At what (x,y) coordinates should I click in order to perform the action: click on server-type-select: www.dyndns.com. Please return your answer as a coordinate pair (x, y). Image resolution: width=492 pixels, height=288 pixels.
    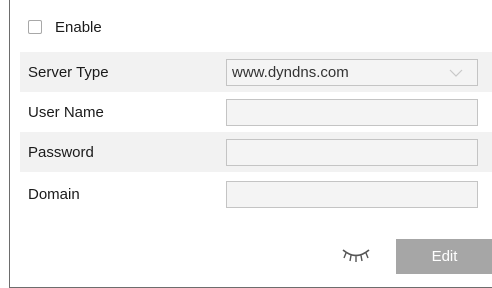
    Looking at the image, I should click on (352, 72).